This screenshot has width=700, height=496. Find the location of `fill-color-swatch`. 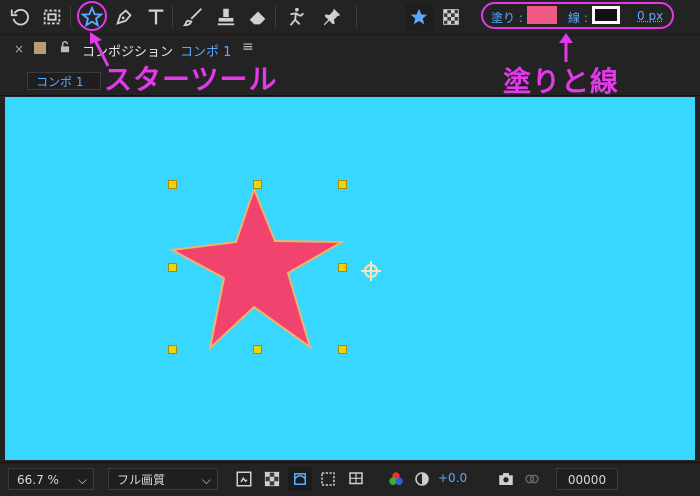

fill-color-swatch is located at coordinates (542, 15).